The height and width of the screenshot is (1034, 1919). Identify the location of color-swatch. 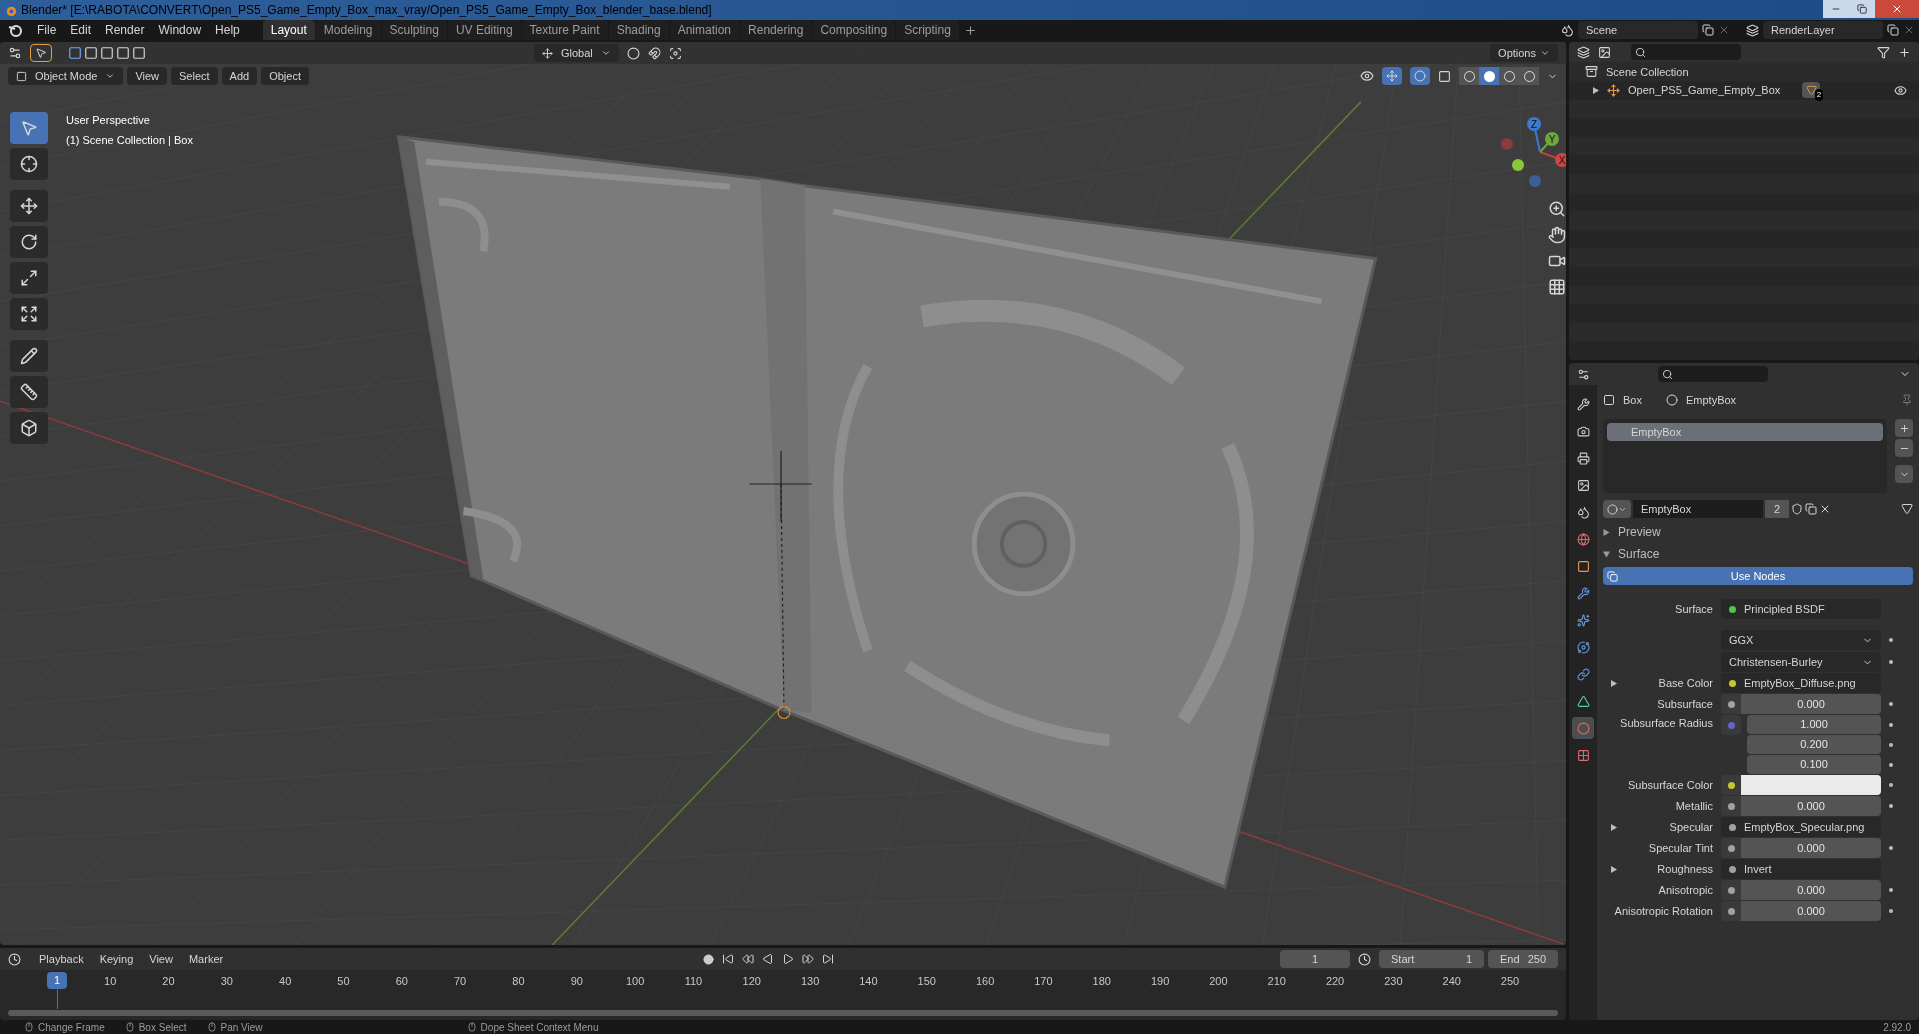
(1811, 785).